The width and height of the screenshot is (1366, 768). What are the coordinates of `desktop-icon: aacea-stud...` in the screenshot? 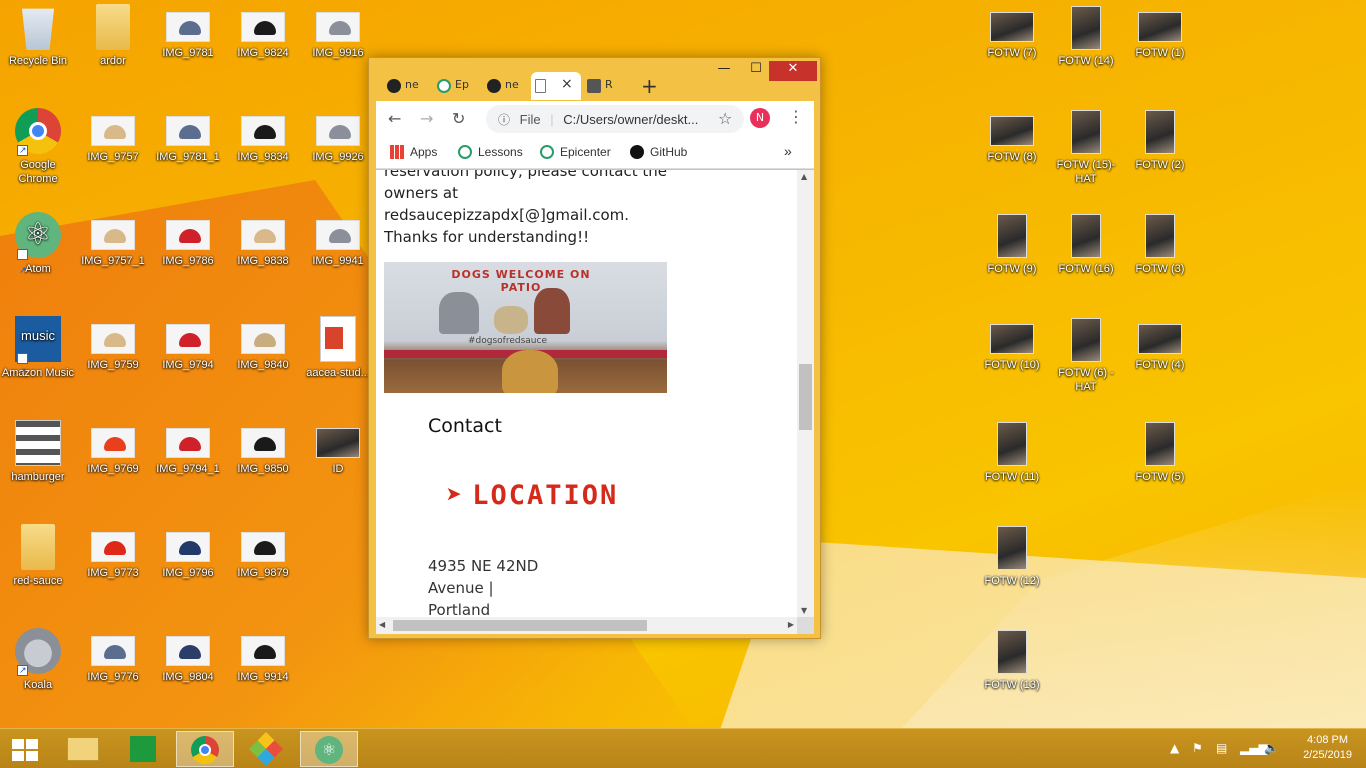 It's located at (338, 348).